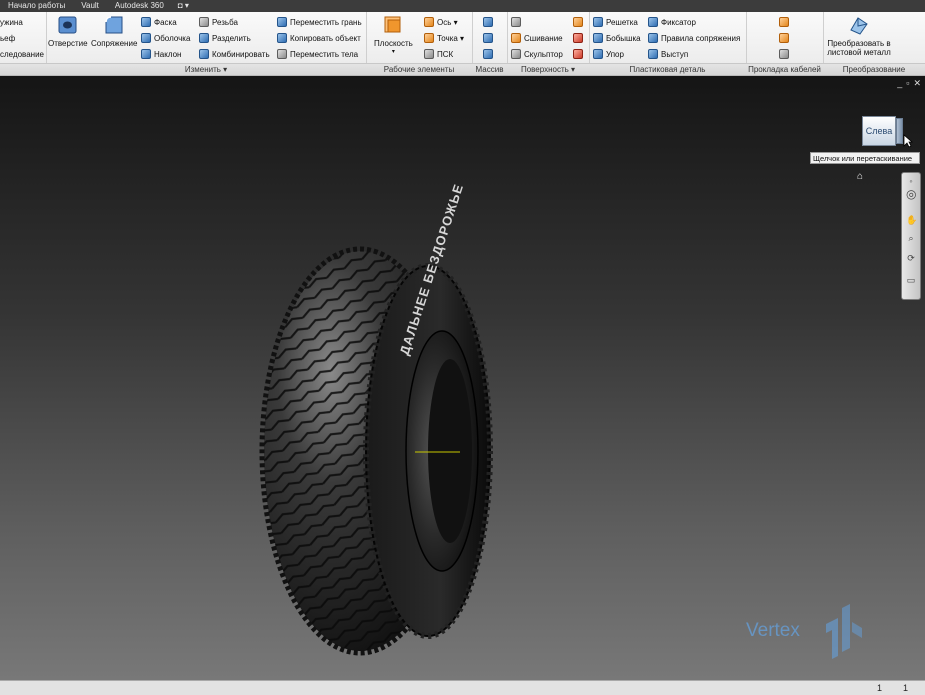 The width and height of the screenshot is (925, 695). What do you see at coordinates (917, 83) in the screenshot?
I see `close-icon: ✕` at bounding box center [917, 83].